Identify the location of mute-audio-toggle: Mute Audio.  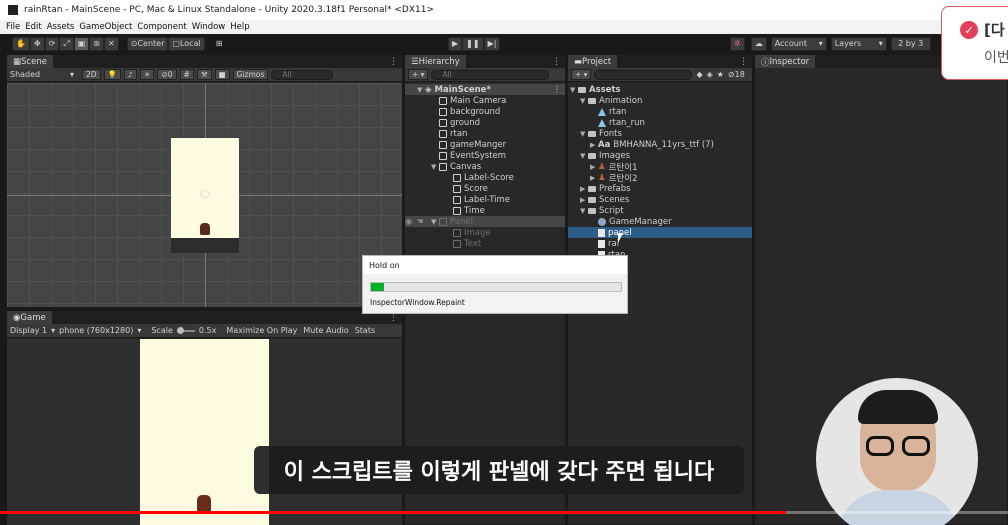
(325, 330).